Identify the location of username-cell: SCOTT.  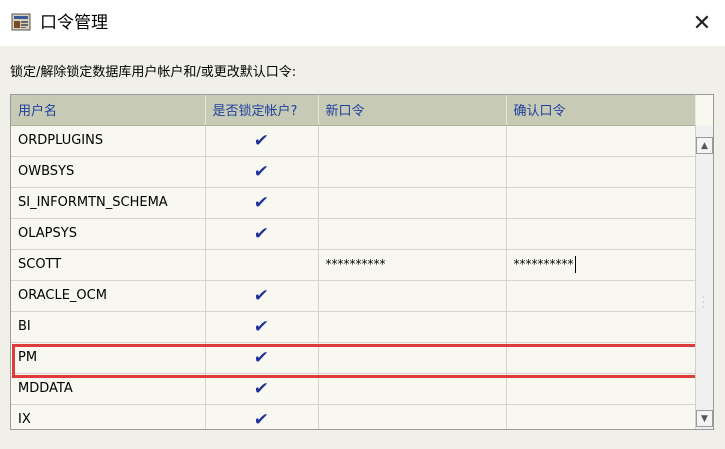
(108, 265).